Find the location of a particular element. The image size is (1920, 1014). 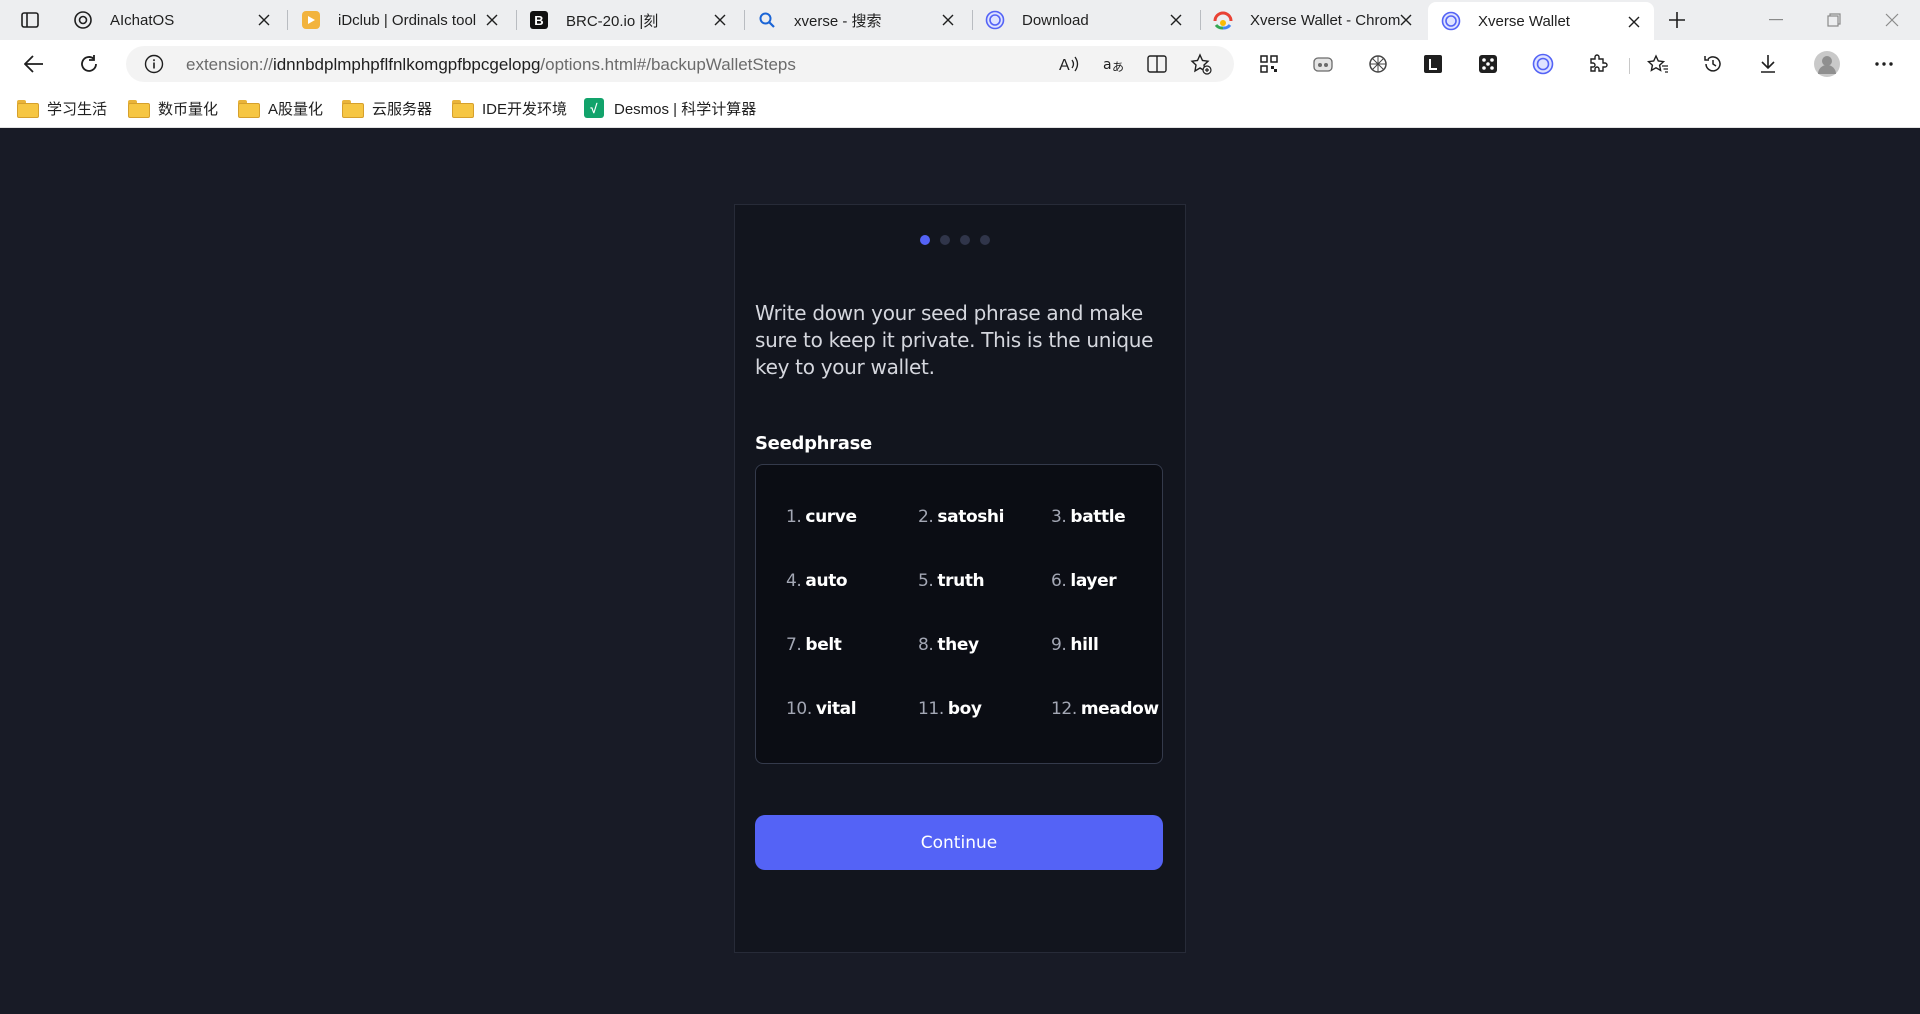

bookmark-folder: 数币量化 is located at coordinates (173, 108).